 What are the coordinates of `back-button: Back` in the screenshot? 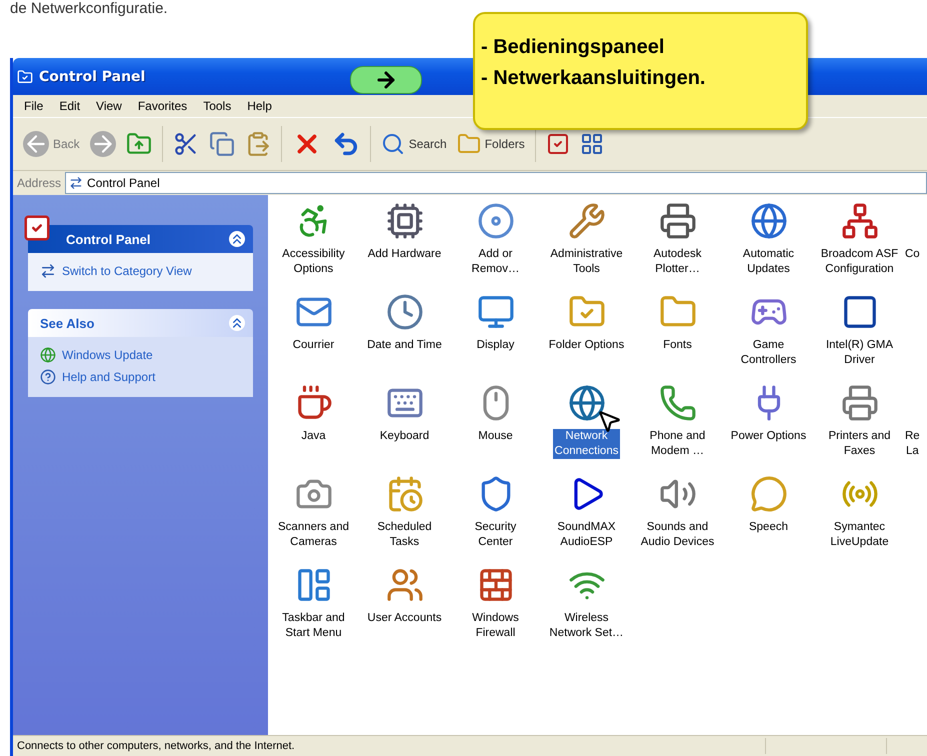 It's located at (51, 144).